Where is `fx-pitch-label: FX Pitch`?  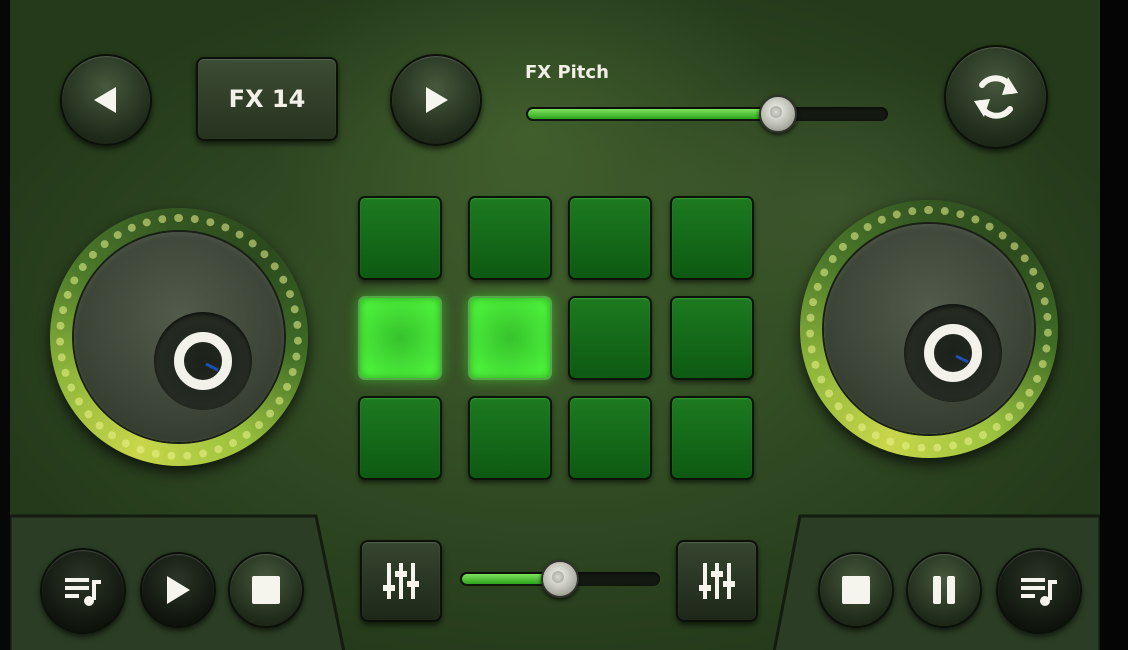
fx-pitch-label: FX Pitch is located at coordinates (567, 72).